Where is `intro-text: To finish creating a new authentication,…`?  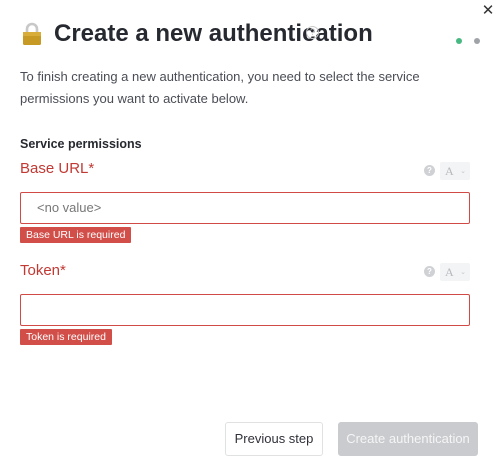 intro-text: To finish creating a new authentication,… is located at coordinates (220, 87).